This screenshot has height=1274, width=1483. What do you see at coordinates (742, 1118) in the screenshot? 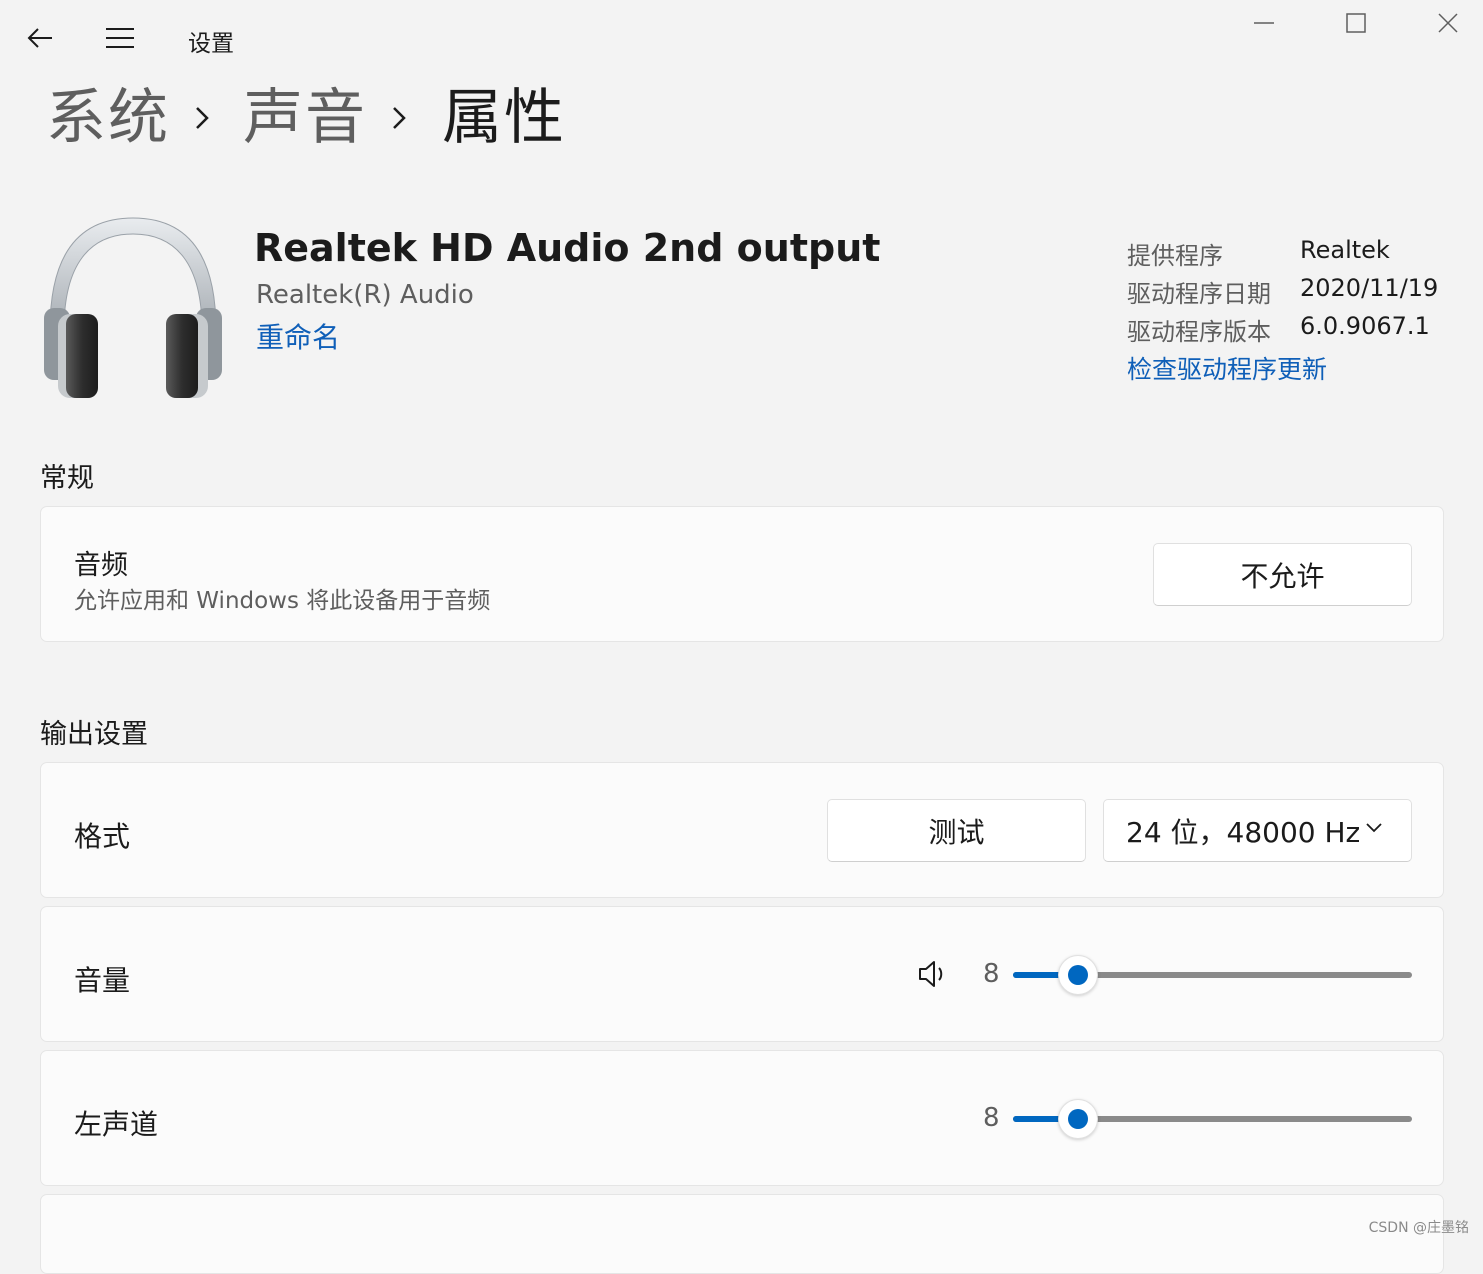
I see `left-channel-card: 左声道 8` at bounding box center [742, 1118].